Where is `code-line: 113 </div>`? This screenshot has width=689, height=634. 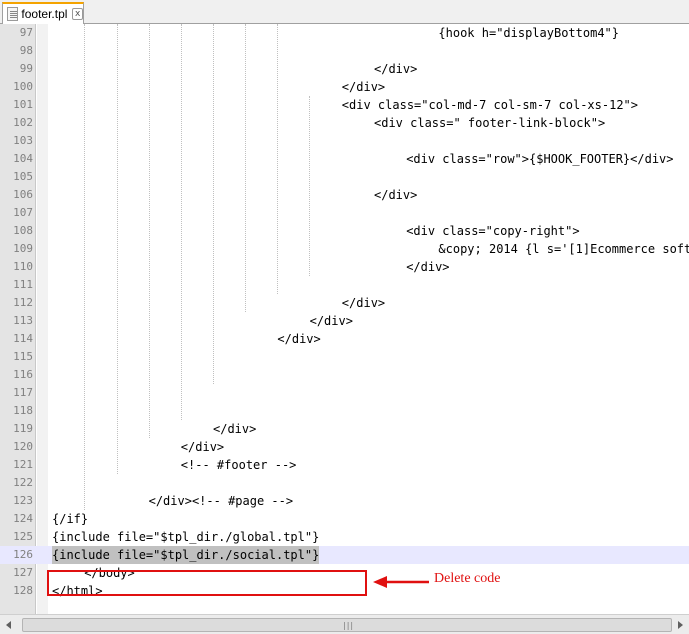
code-line: 113 </div> is located at coordinates (344, 321).